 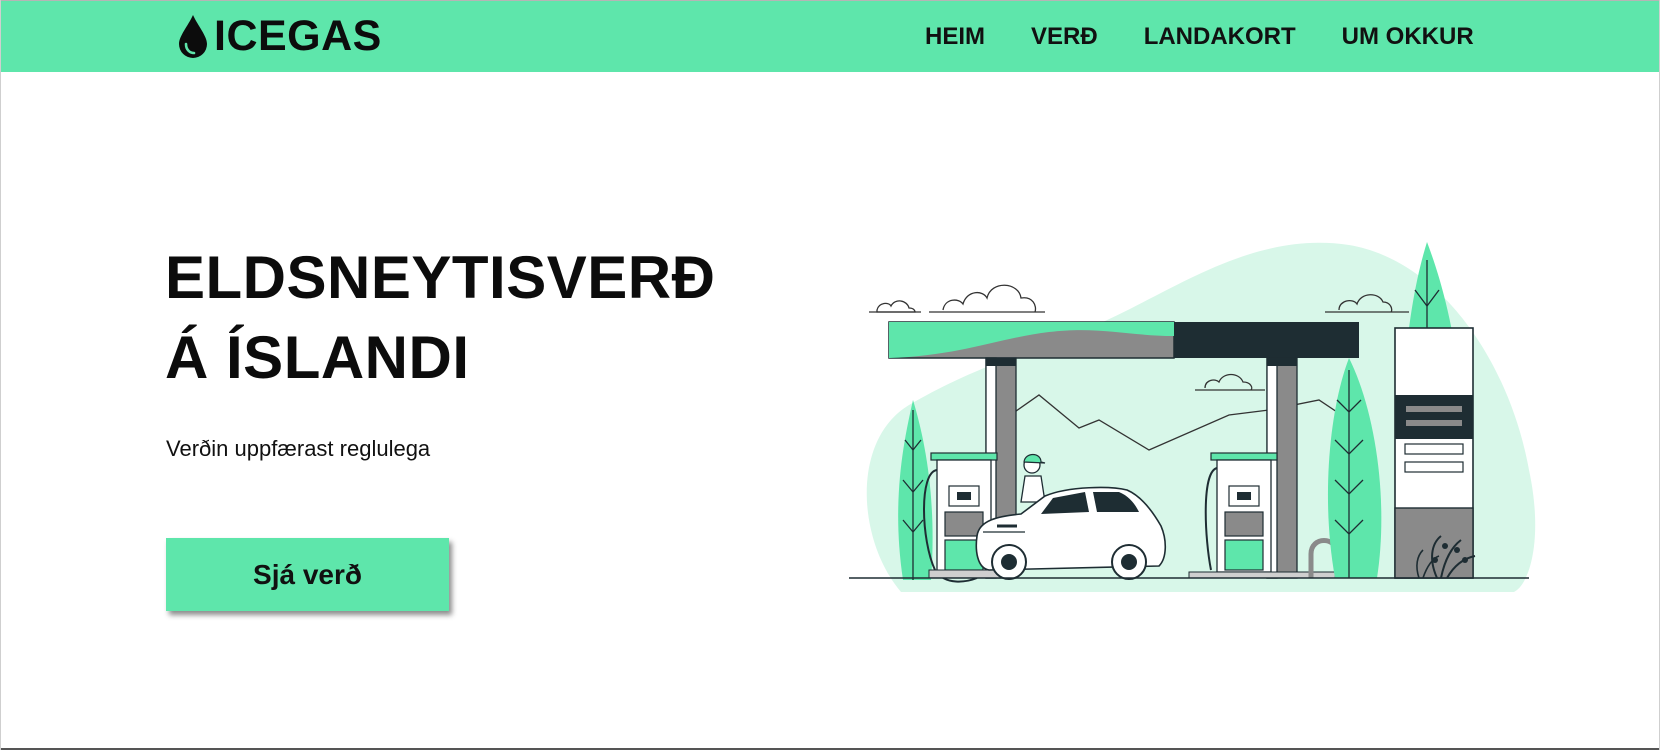 I want to click on hero-subtitle: Verðin uppfærast reglulega, so click(x=298, y=448).